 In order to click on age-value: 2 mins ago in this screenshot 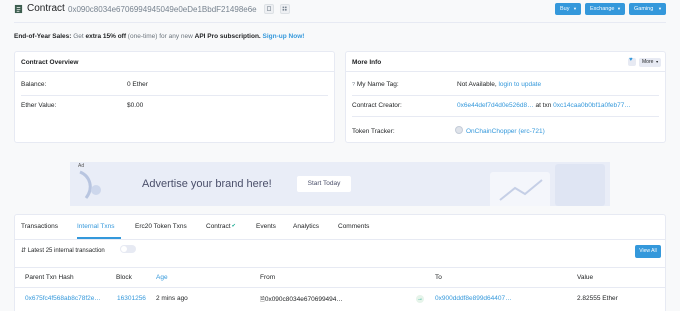, I will do `click(172, 298)`.